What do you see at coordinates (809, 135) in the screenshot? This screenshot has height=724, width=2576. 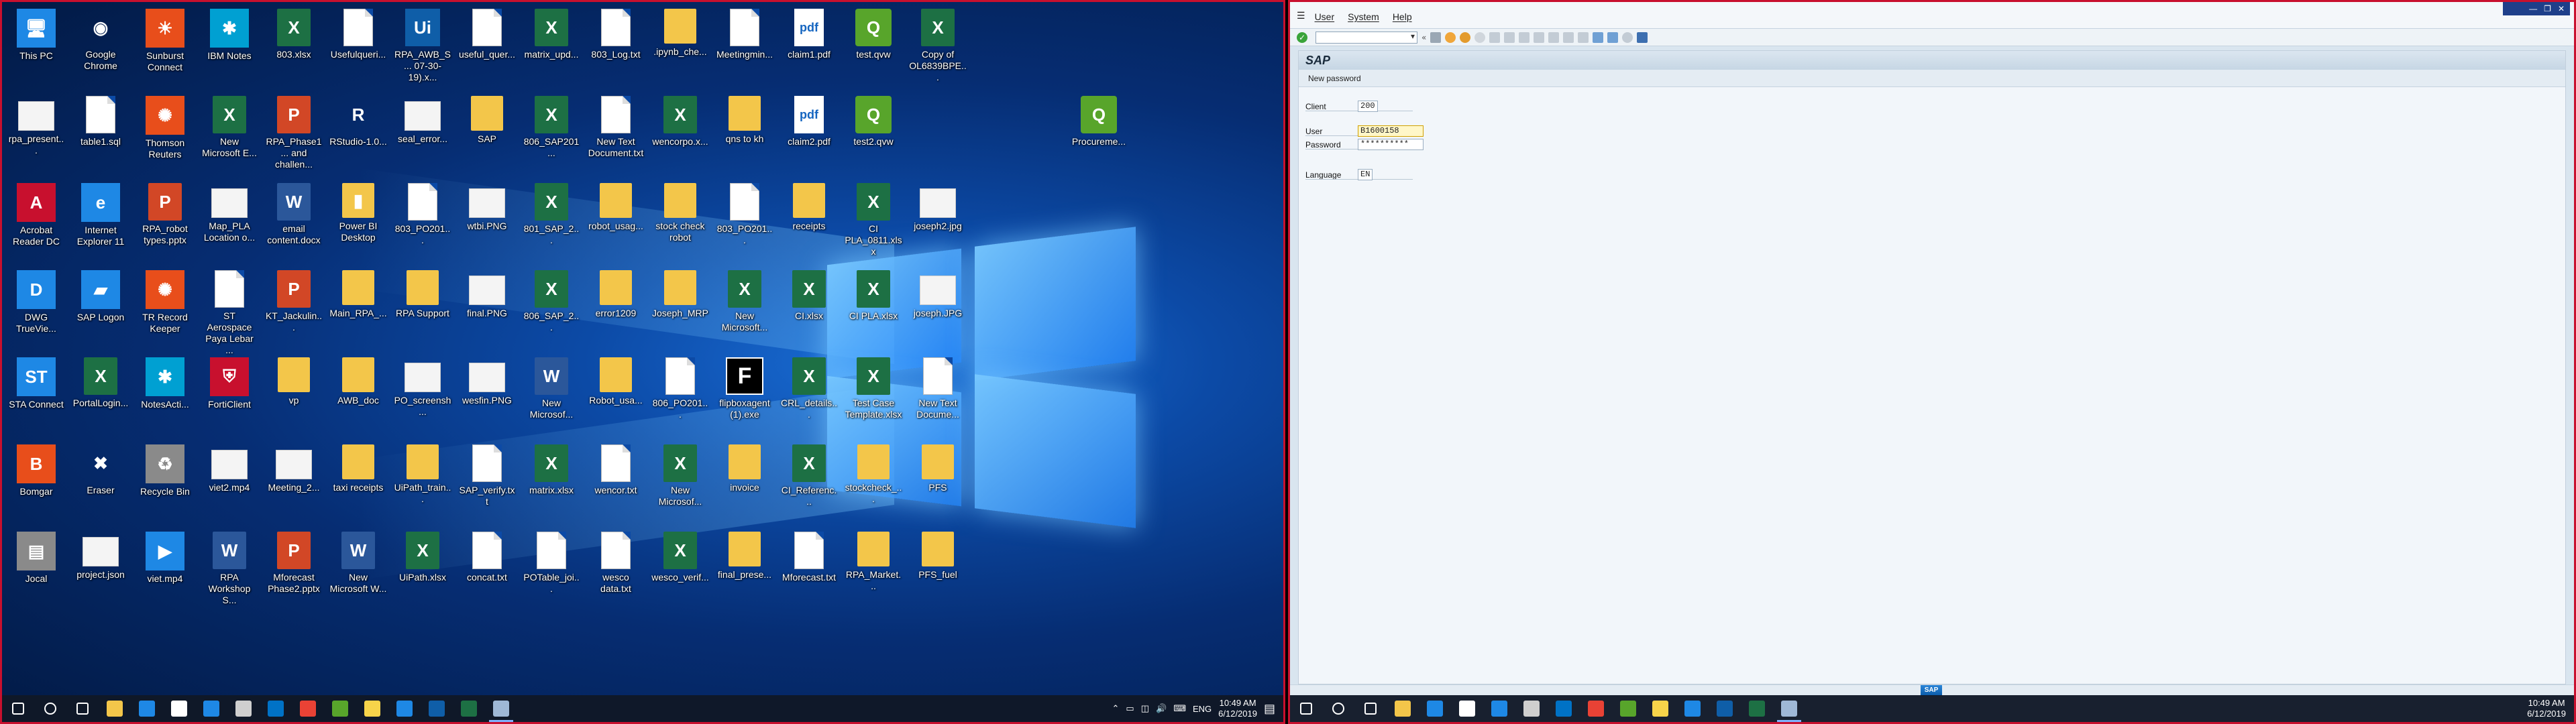 I see `desktop-icon: pdf claim2.pdf` at bounding box center [809, 135].